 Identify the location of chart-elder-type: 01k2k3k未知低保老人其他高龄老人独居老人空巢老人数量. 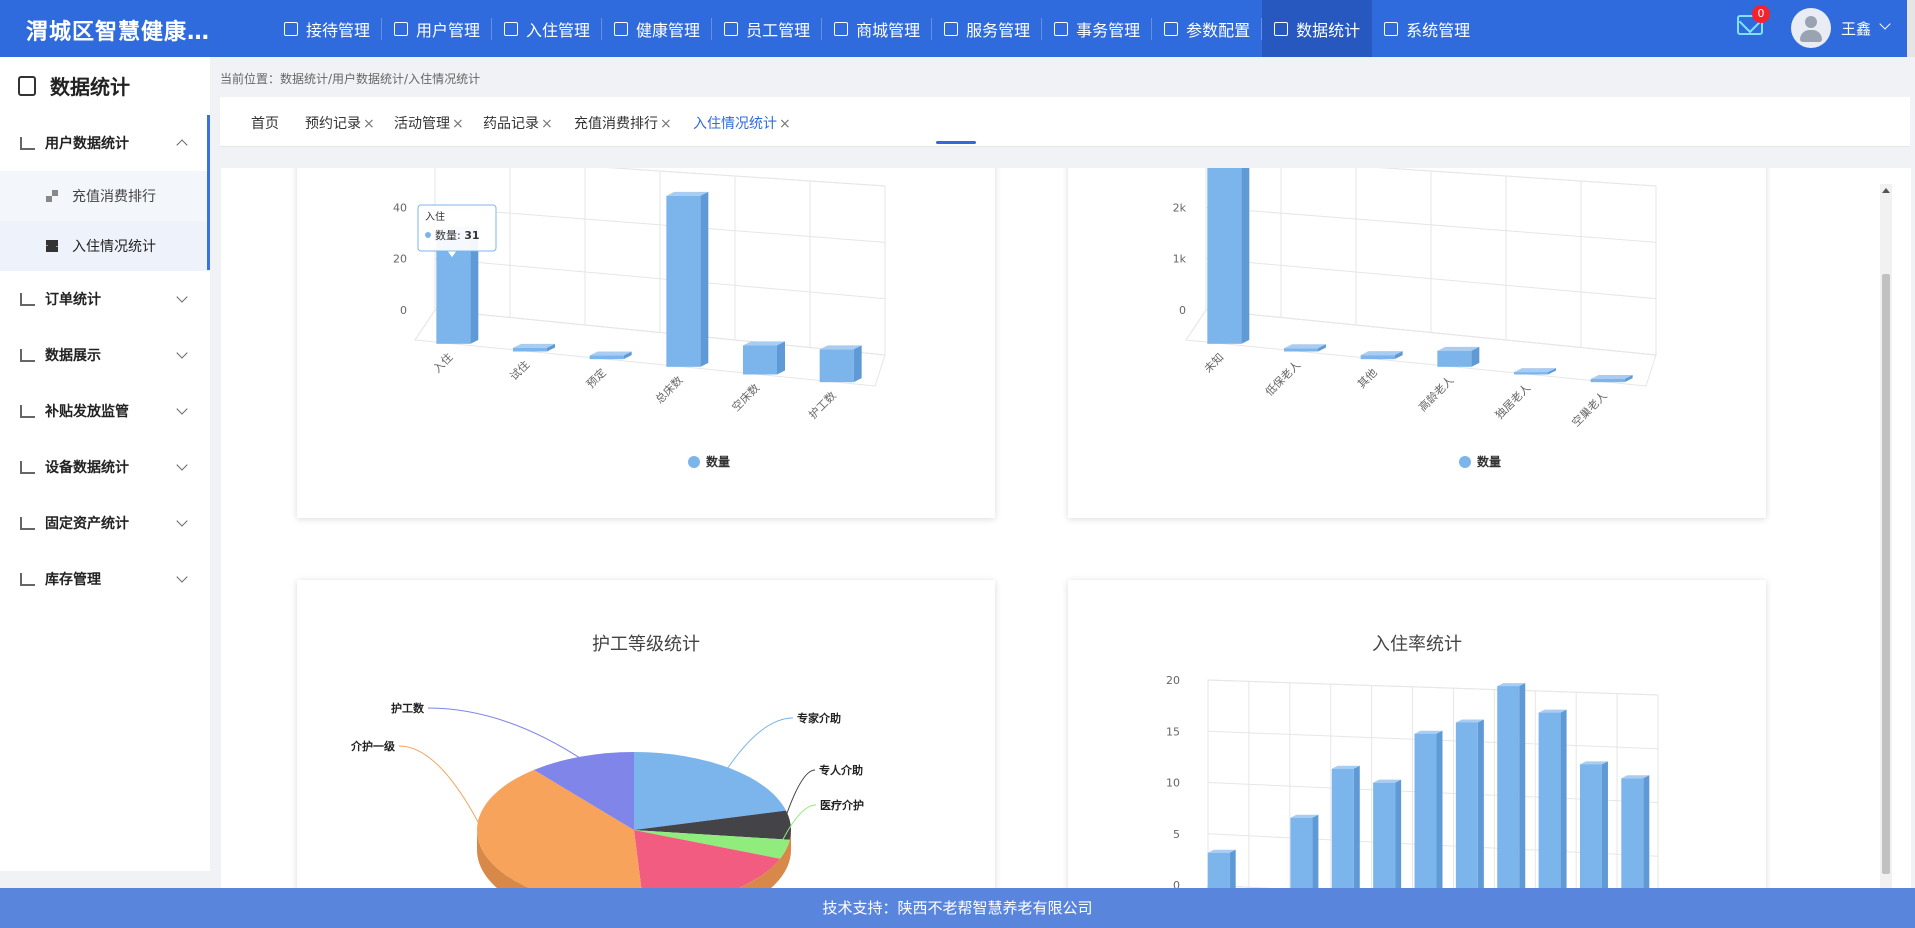
(1415, 318).